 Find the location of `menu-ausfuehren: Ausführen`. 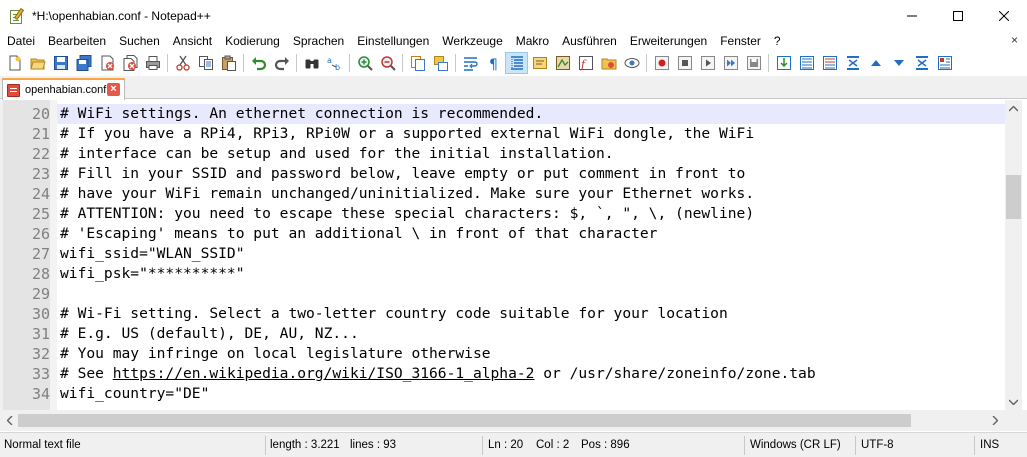

menu-ausfuehren: Ausführen is located at coordinates (589, 41).